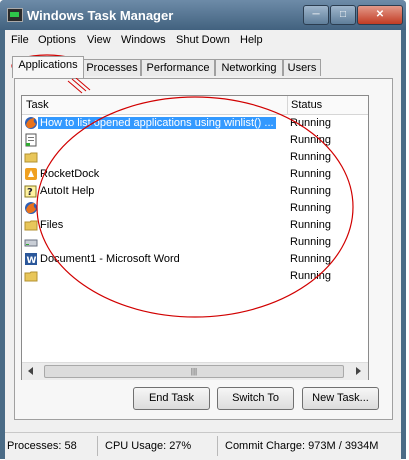 This screenshot has height=460, width=409. I want to click on scroll-right-icon, so click(358, 371).